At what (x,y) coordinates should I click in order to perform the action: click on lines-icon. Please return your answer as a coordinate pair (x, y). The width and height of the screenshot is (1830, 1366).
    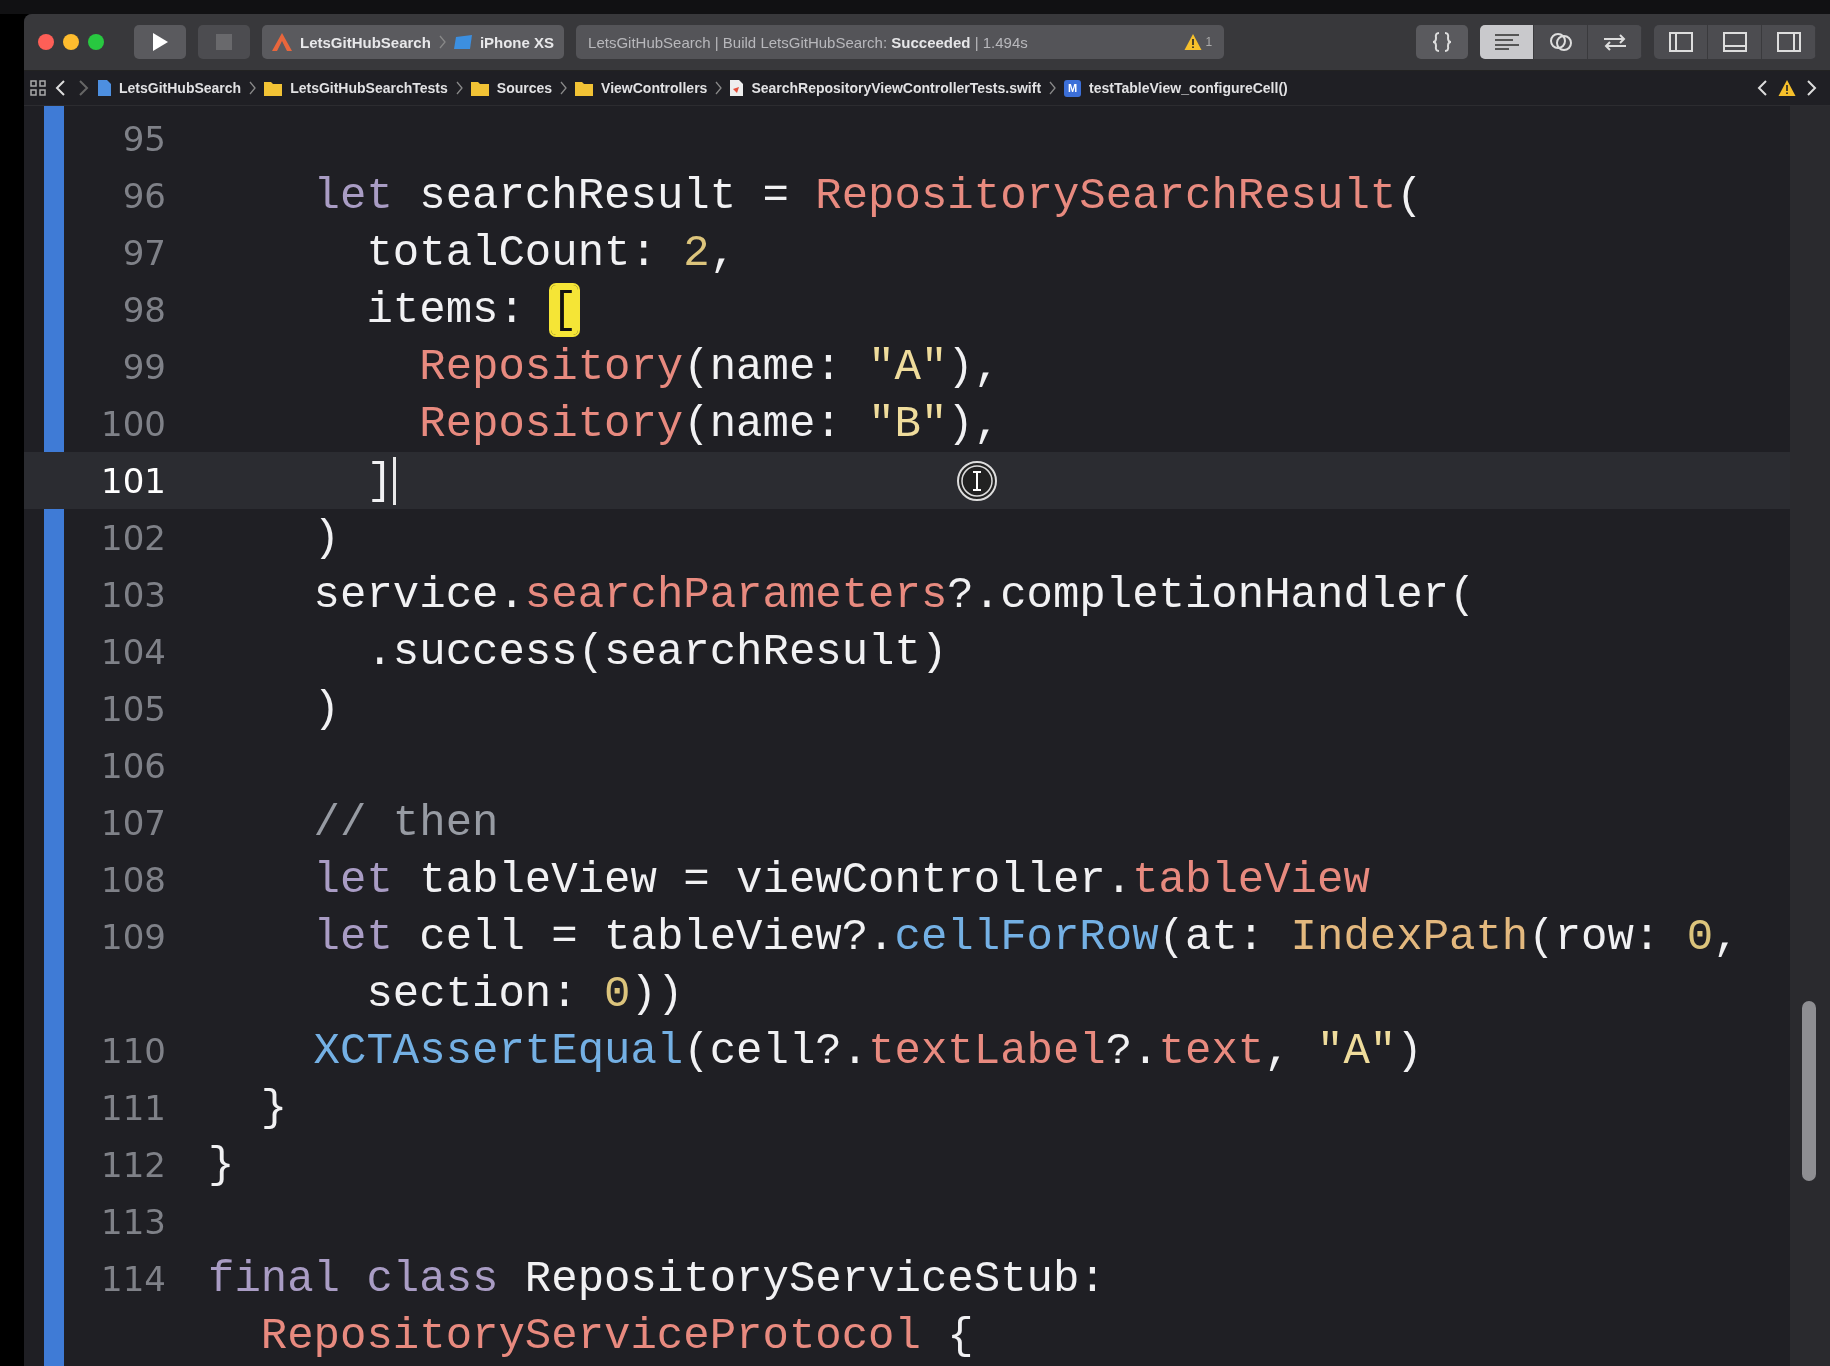
    Looking at the image, I should click on (1506, 42).